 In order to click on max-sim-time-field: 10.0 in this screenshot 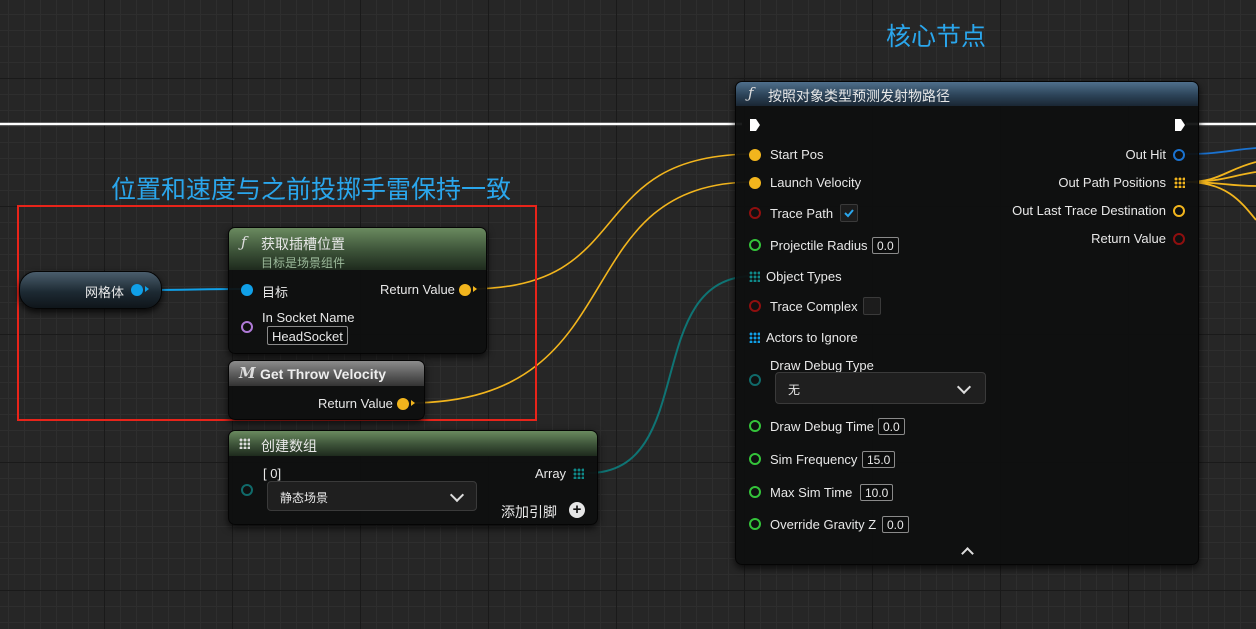, I will do `click(877, 492)`.